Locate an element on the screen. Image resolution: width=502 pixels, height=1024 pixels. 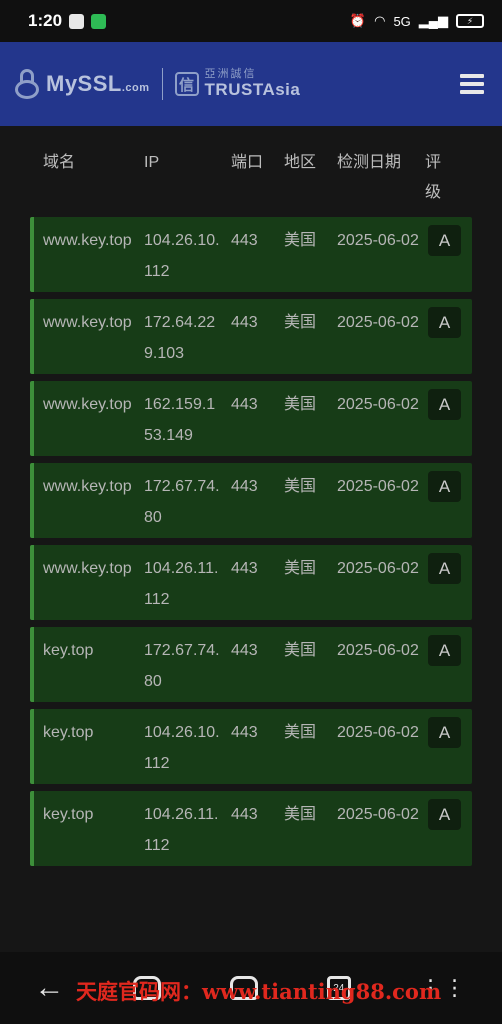
battery-icon: ⚡ is located at coordinates (470, 21).